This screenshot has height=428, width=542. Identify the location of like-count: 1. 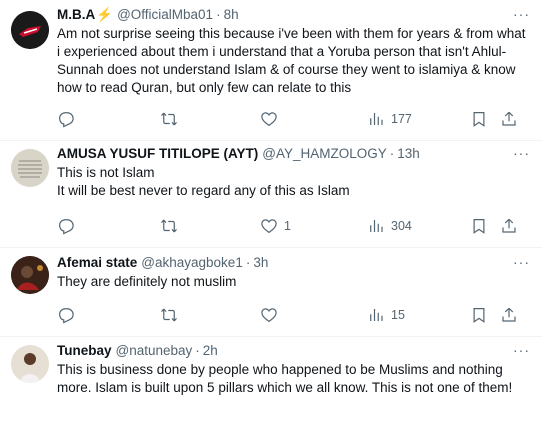
(287, 226).